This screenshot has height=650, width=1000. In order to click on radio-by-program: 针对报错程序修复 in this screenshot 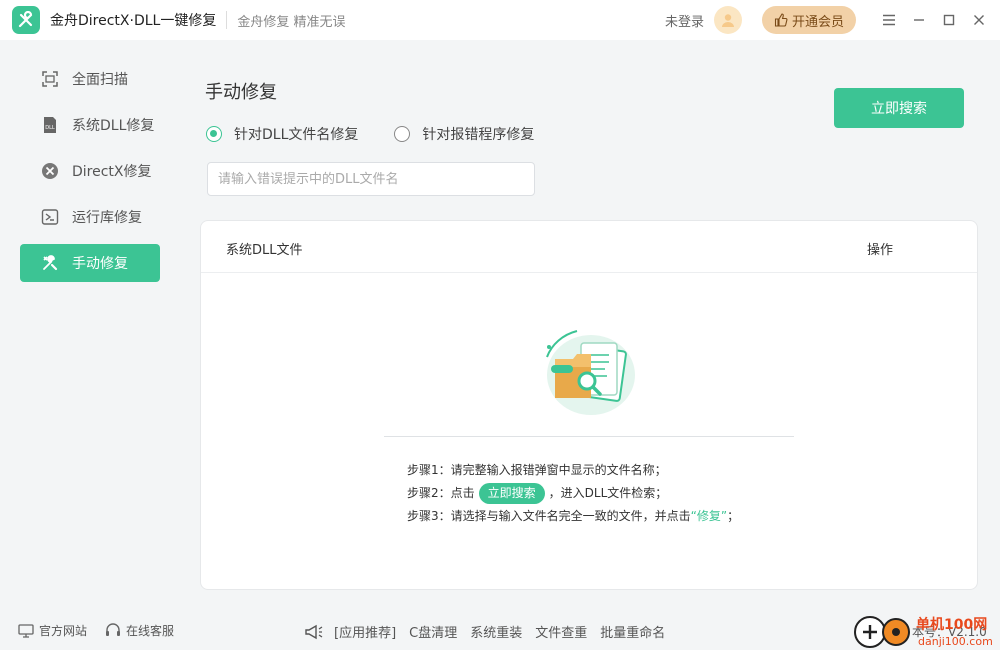, I will do `click(464, 134)`.